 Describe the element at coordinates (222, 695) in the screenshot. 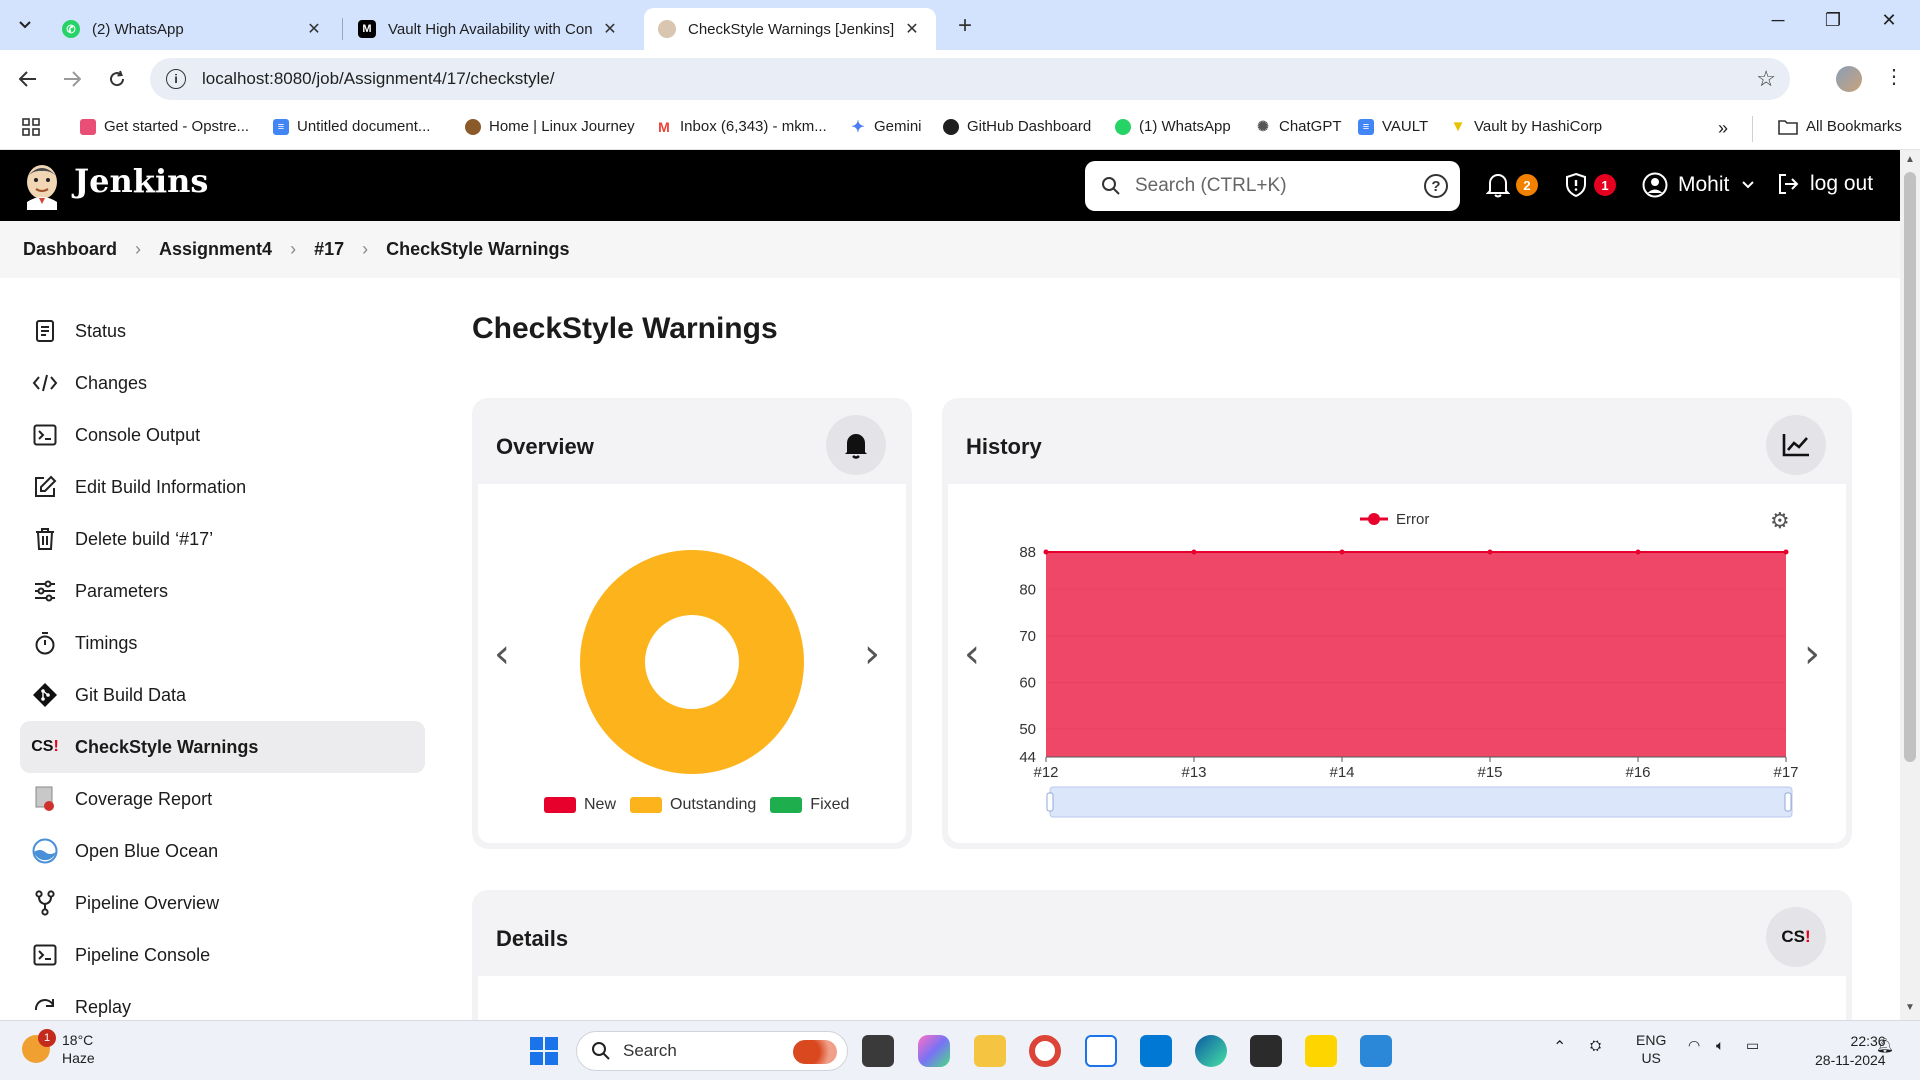

I see `sidebar-item-git-build-data: Git Build Data` at that location.